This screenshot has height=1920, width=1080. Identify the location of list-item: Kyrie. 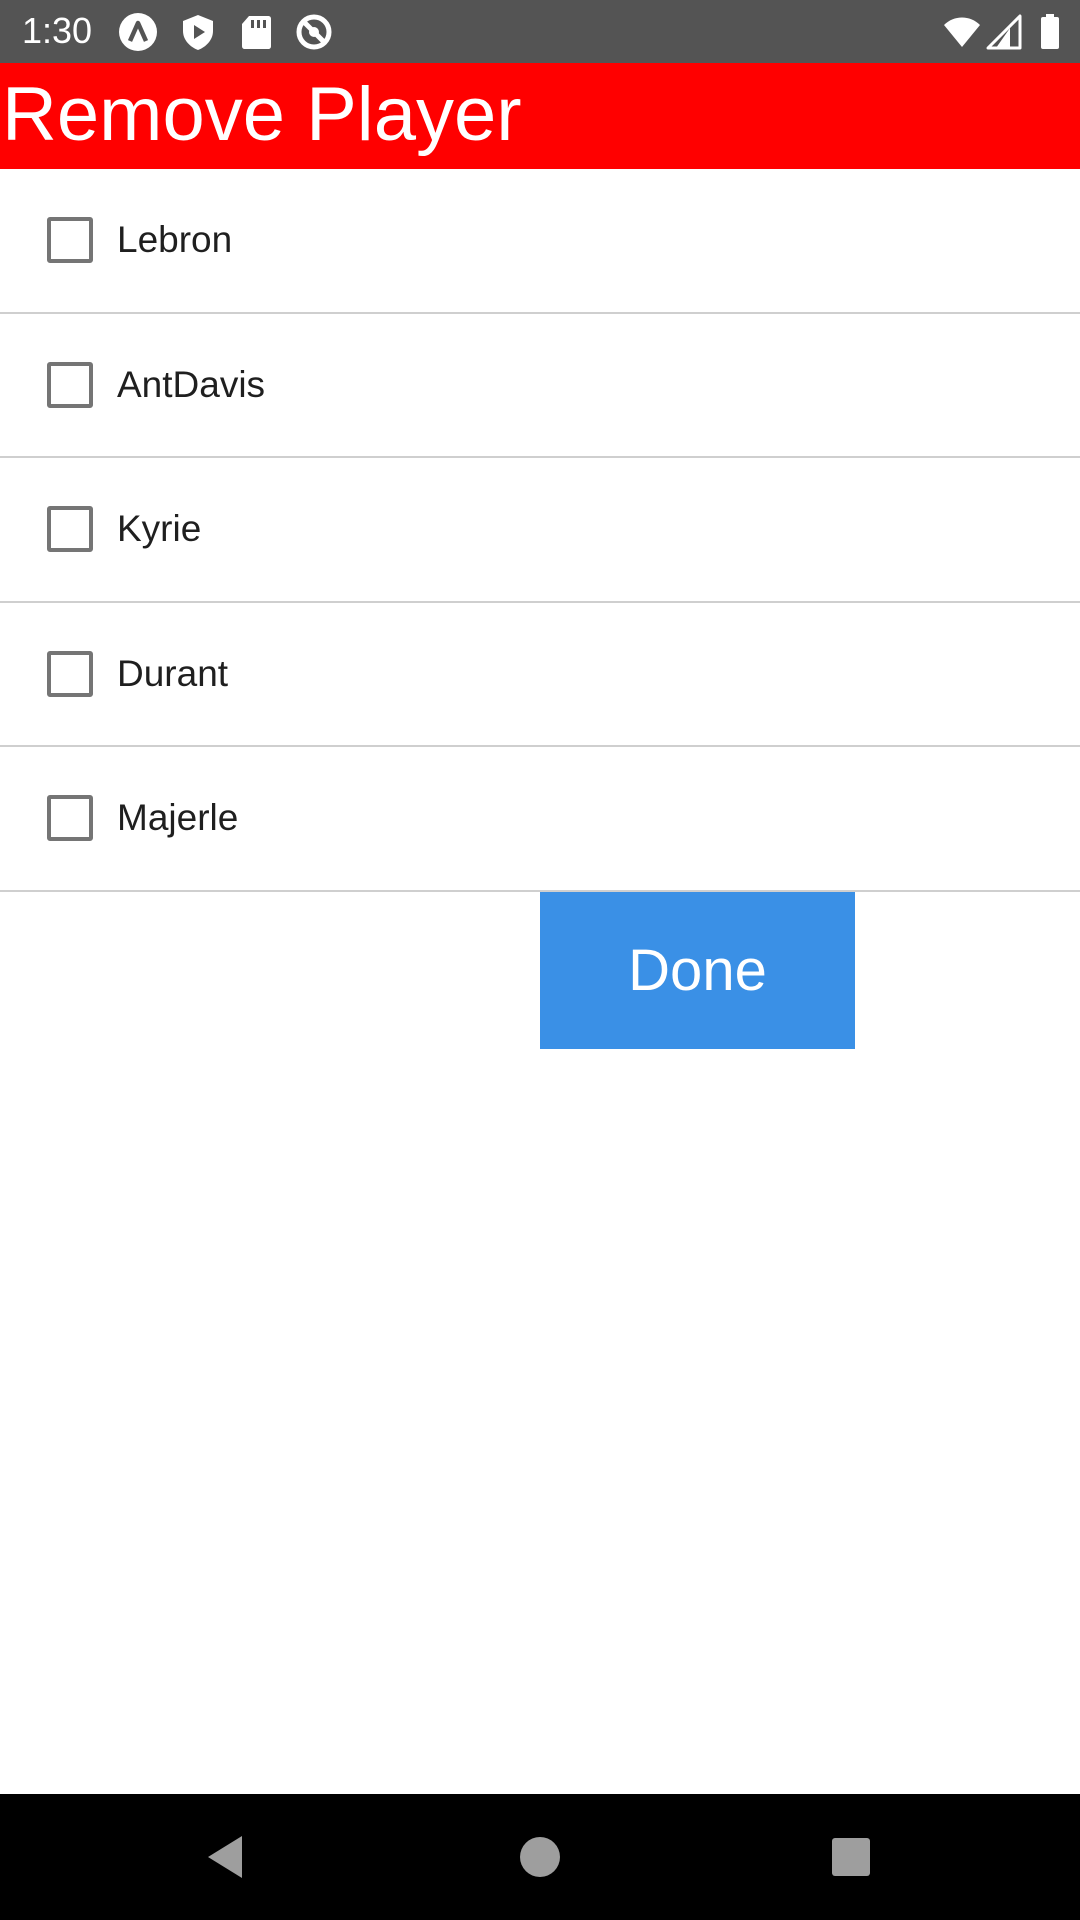
(540, 530).